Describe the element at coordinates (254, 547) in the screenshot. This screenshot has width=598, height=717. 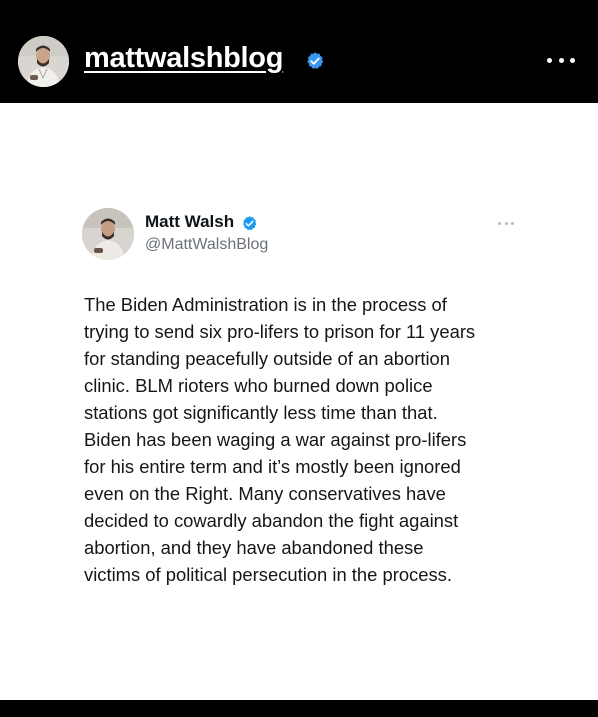
I see `tweet-text-line: abortion, and they have abandoned these` at that location.